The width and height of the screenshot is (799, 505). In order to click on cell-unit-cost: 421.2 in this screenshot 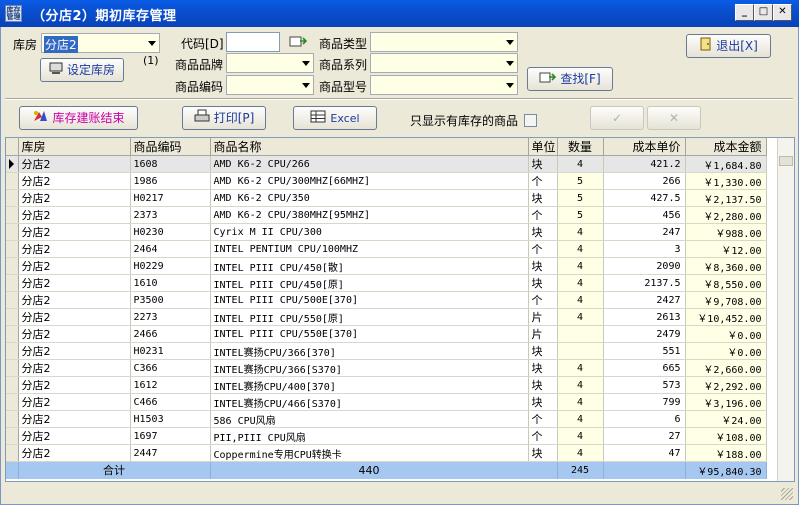, I will do `click(644, 164)`.